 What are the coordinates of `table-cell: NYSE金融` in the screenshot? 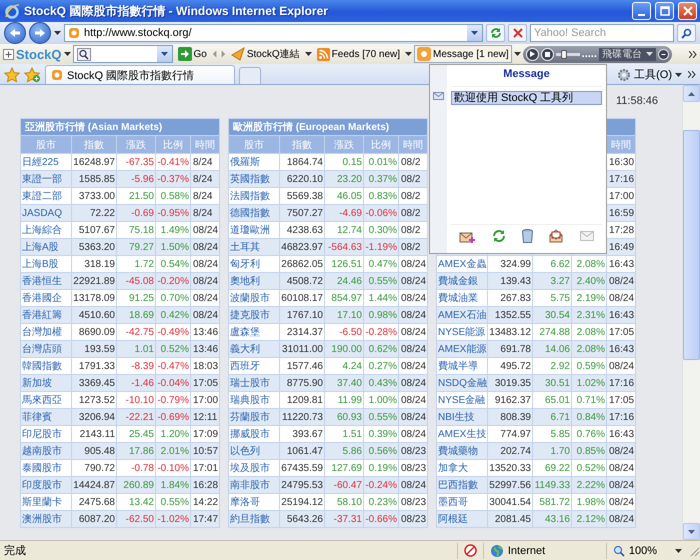 It's located at (462, 400).